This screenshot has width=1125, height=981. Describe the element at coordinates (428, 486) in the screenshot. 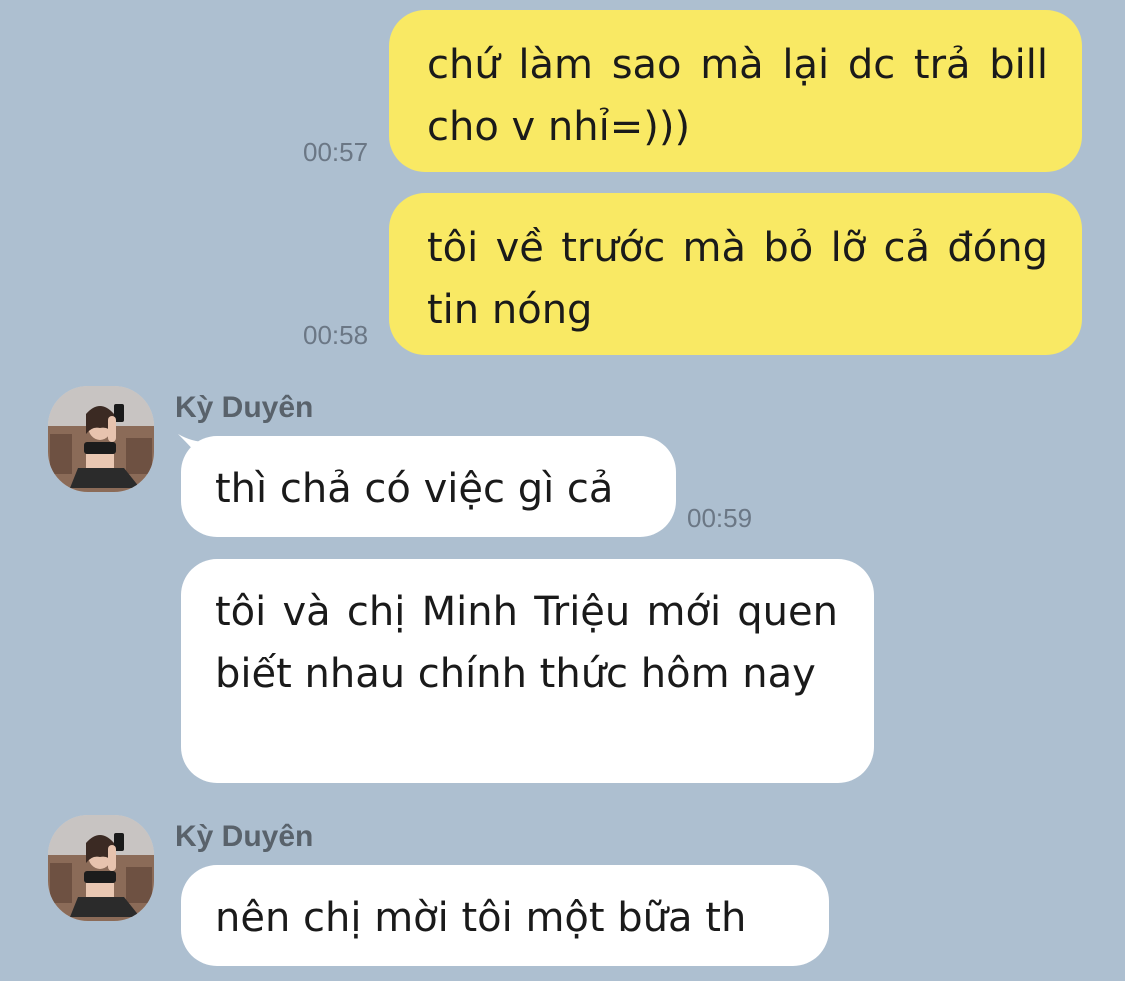

I see `incoming-message-bubble: thì chả có việc gì cả` at that location.